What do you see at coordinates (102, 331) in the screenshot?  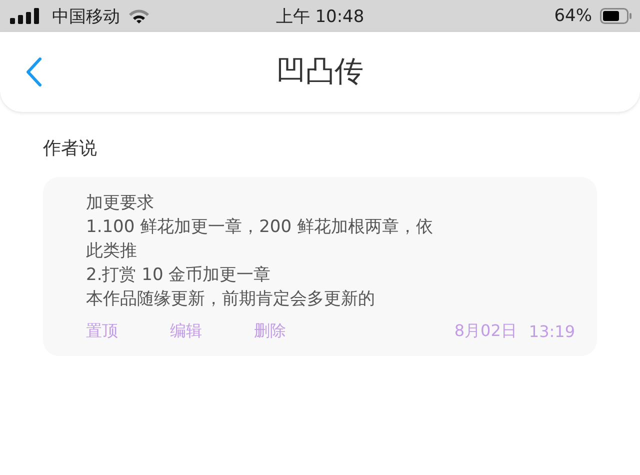 I see `action-link: 置顶` at bounding box center [102, 331].